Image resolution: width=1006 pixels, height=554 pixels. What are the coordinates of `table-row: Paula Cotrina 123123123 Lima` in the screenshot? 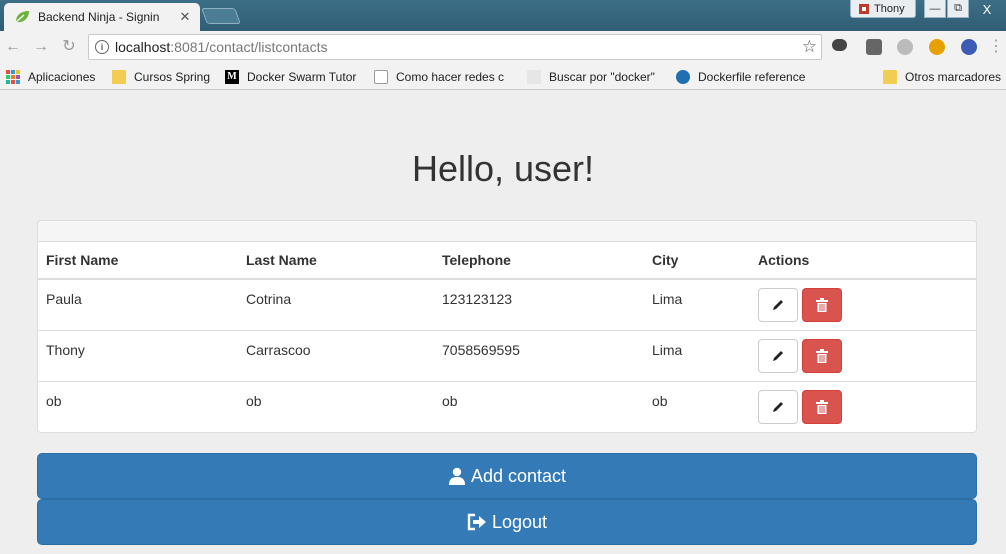 It's located at (507, 305).